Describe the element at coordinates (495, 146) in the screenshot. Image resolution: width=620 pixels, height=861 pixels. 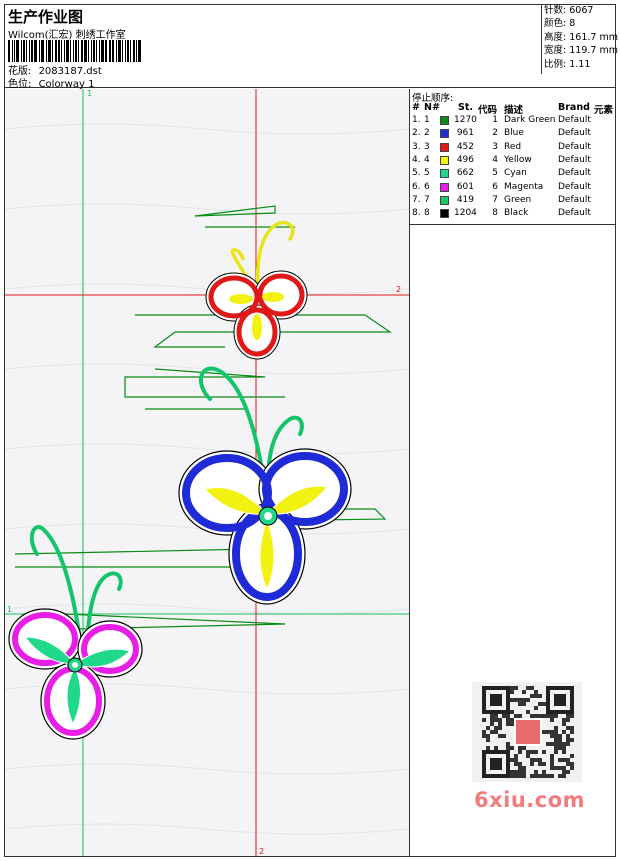
I see `seq-code: 3` at that location.